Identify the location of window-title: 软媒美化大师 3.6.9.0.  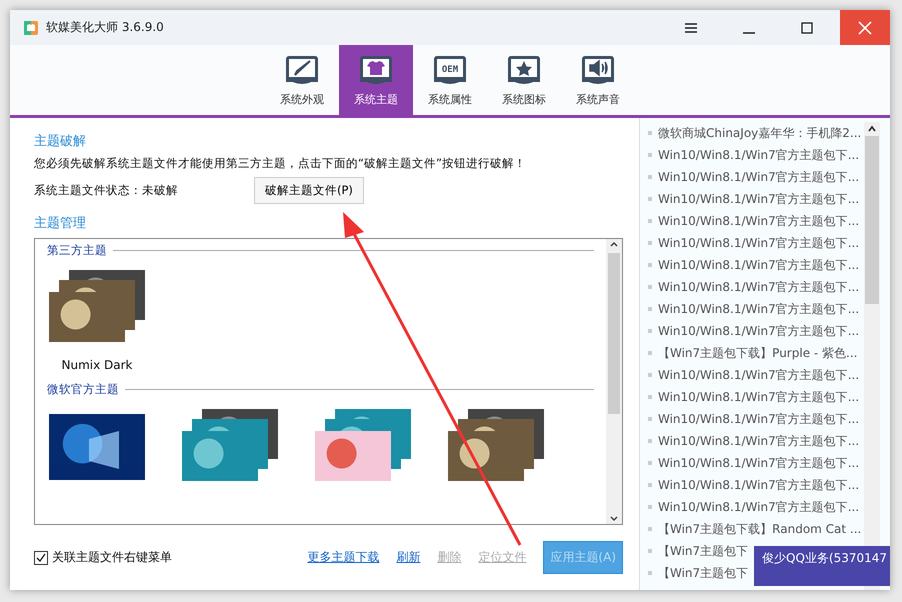
(105, 27).